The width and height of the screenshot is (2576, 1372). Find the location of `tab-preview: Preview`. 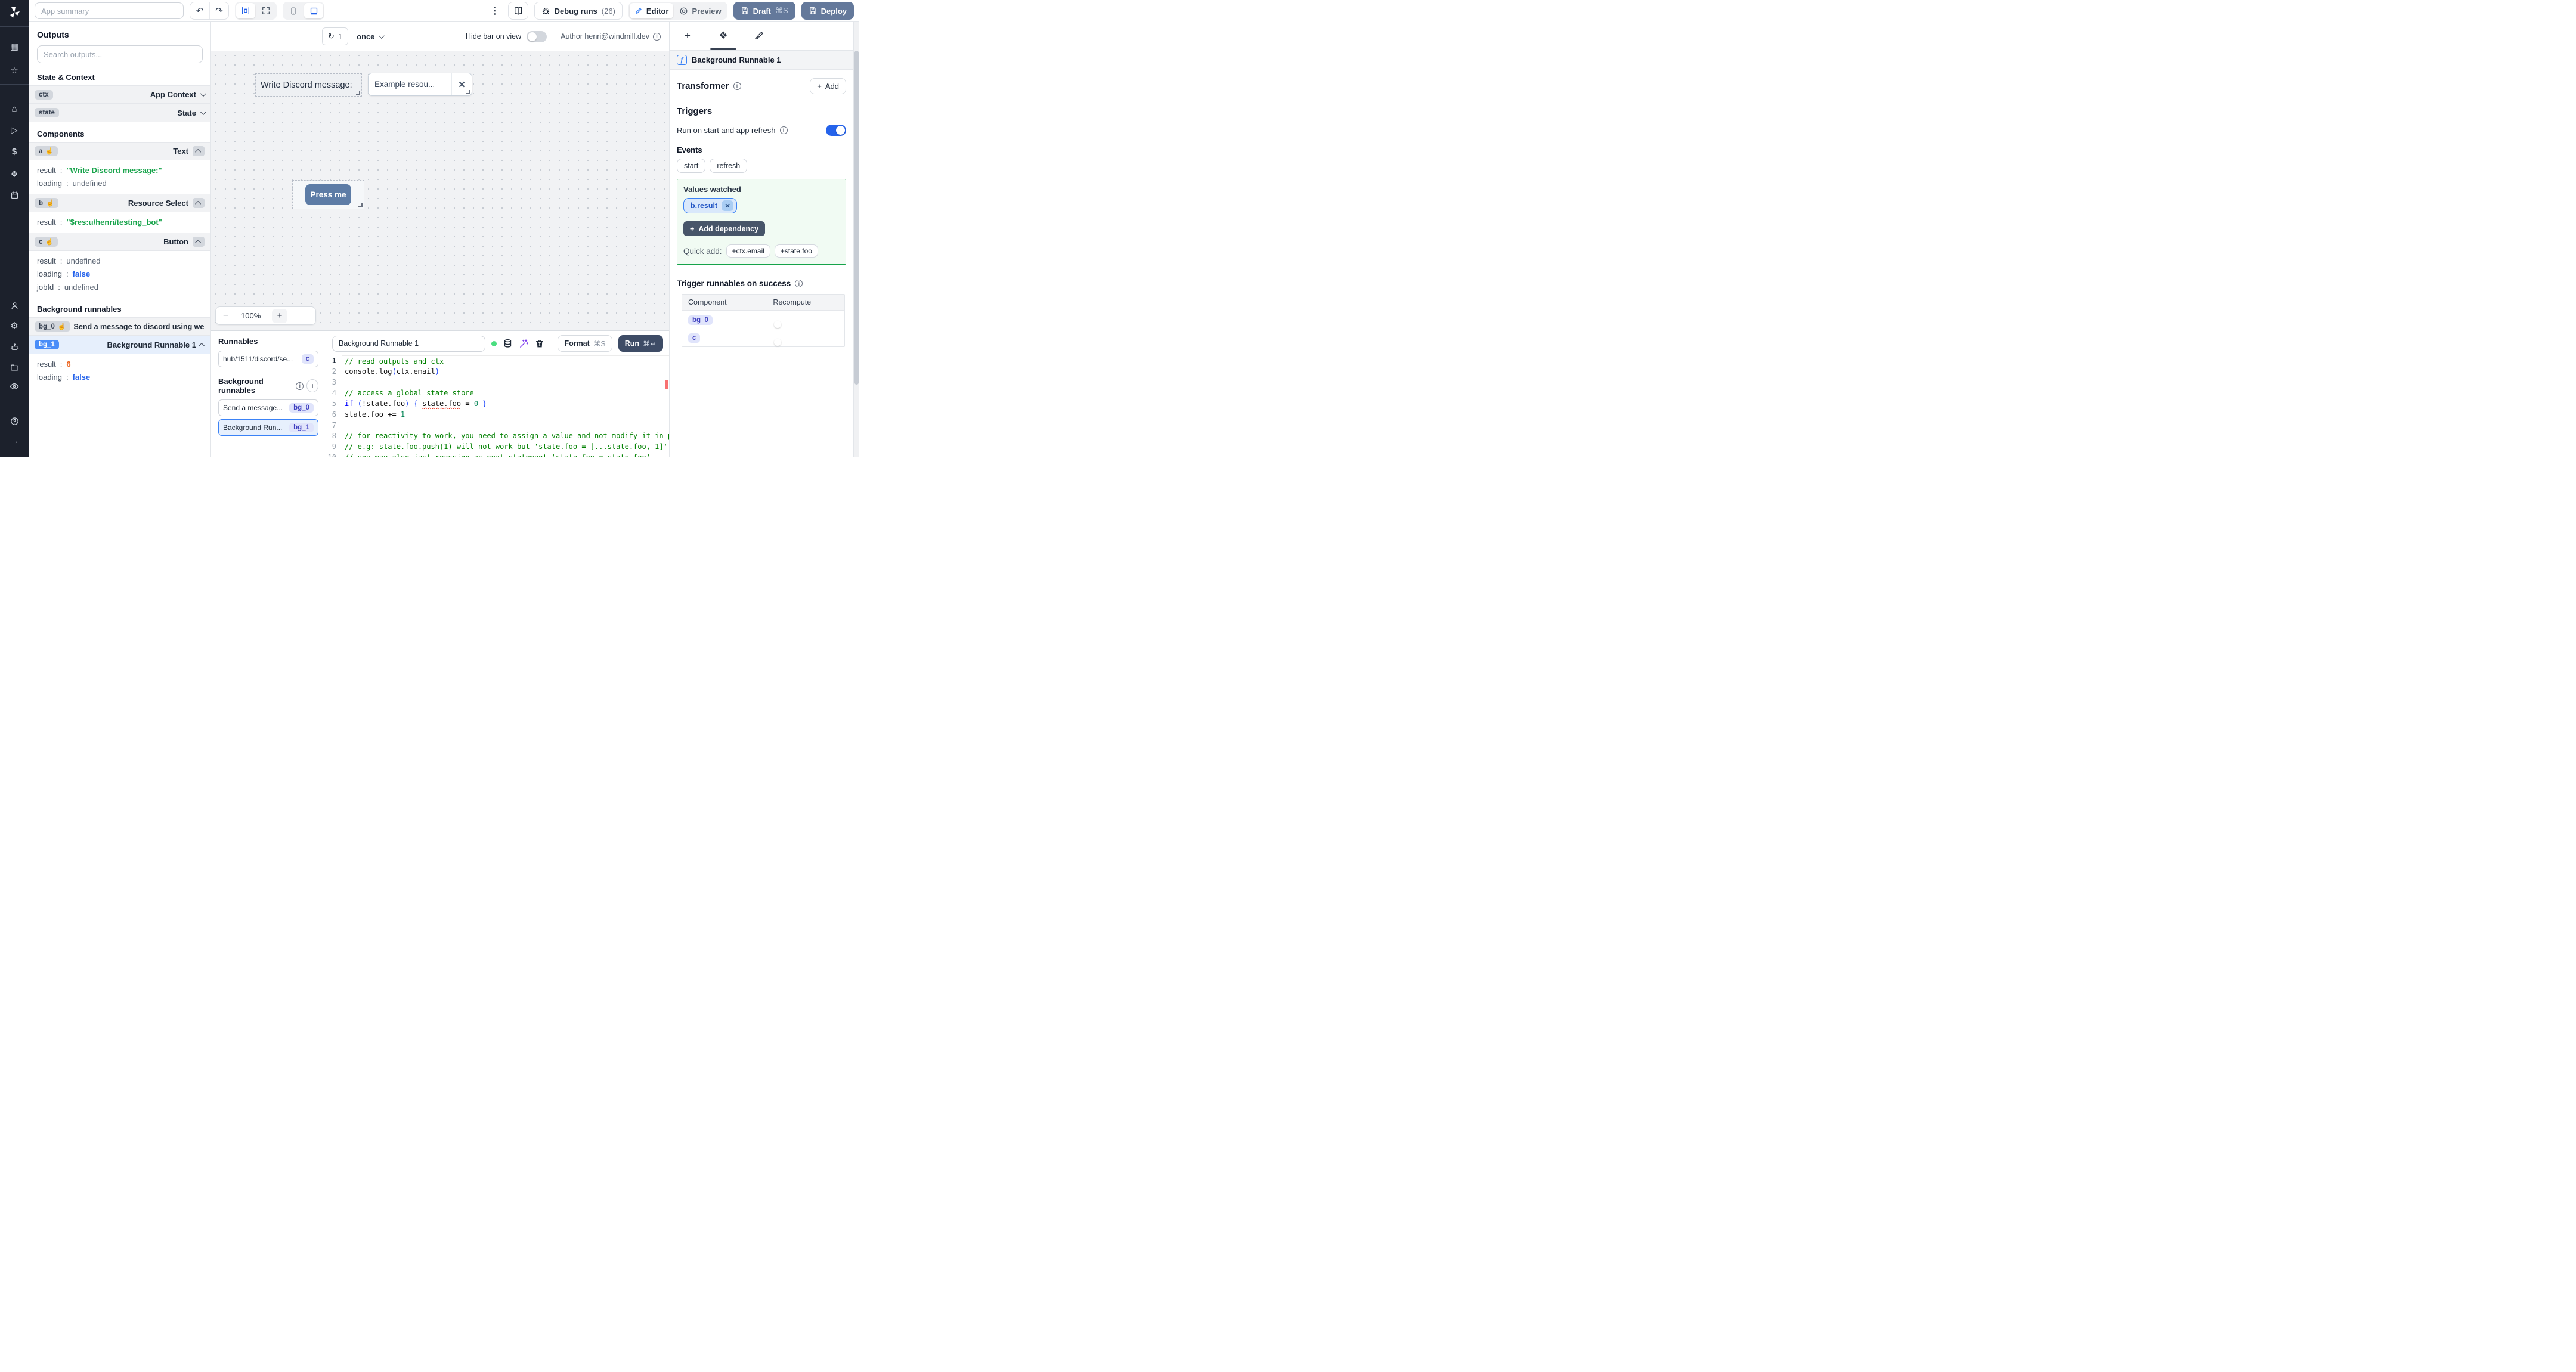

tab-preview: Preview is located at coordinates (700, 10).